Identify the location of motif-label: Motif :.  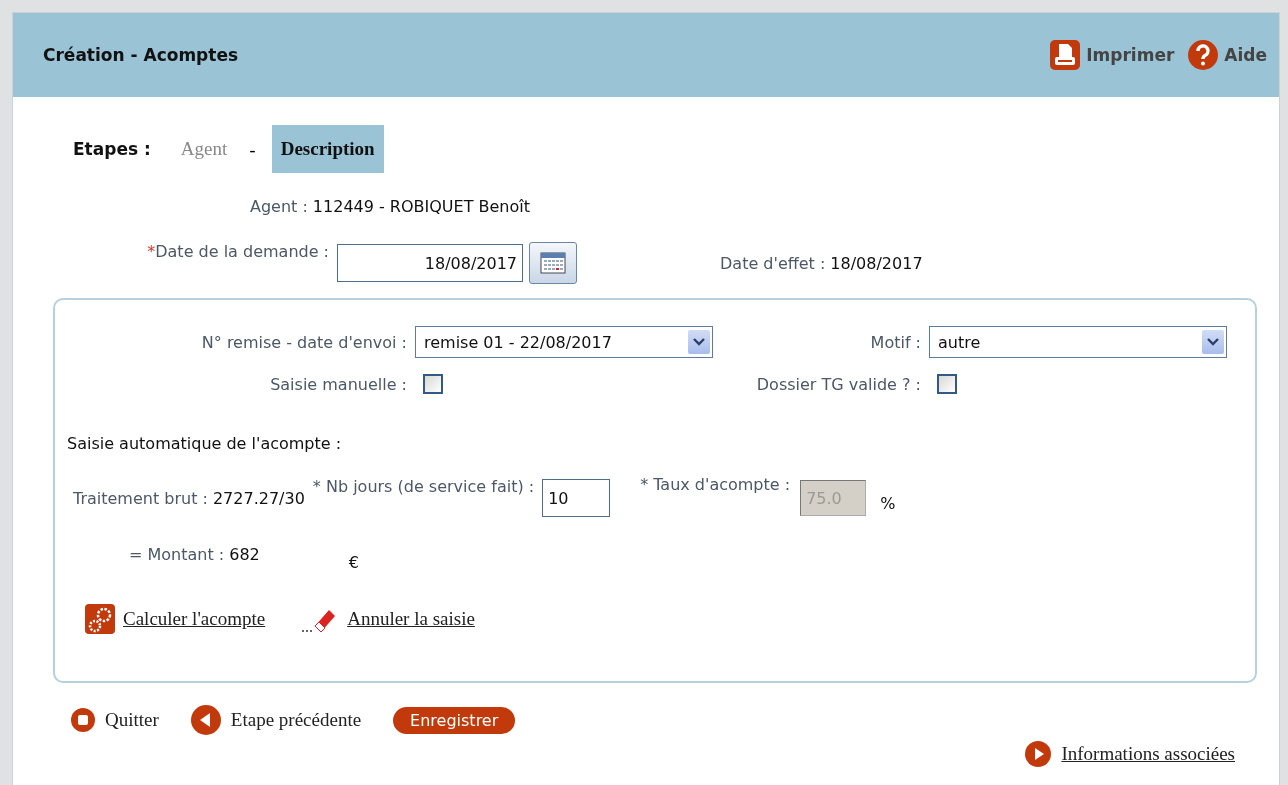
(895, 342).